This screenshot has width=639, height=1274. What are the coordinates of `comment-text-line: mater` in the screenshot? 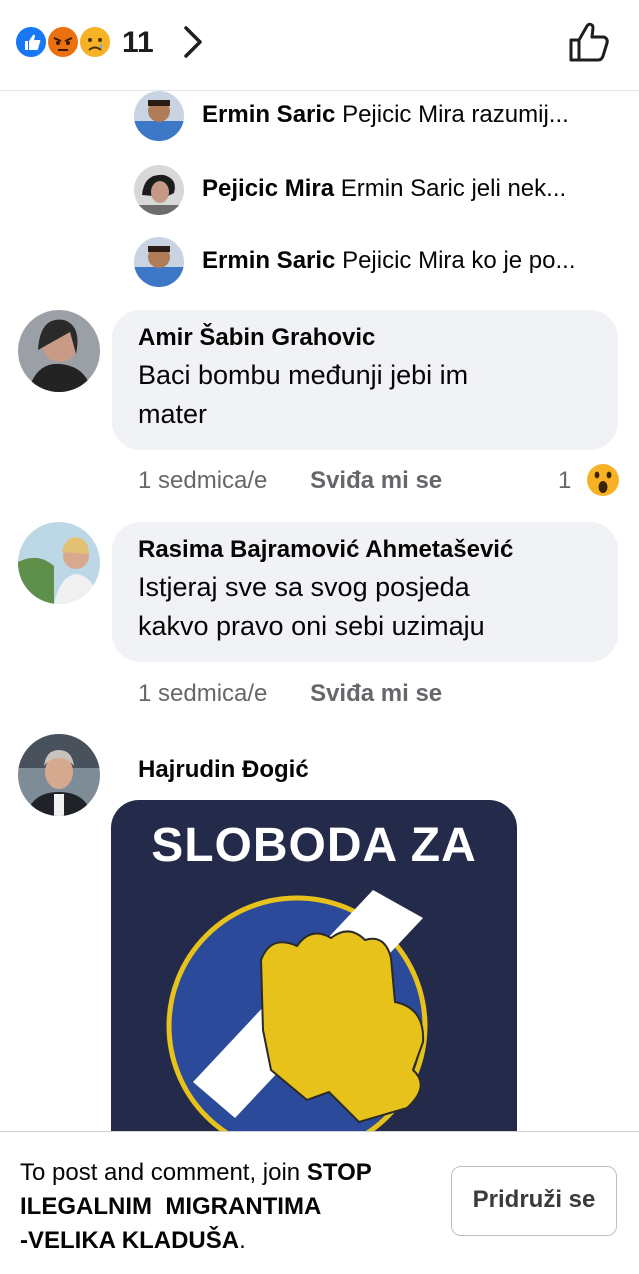 It's located at (173, 414).